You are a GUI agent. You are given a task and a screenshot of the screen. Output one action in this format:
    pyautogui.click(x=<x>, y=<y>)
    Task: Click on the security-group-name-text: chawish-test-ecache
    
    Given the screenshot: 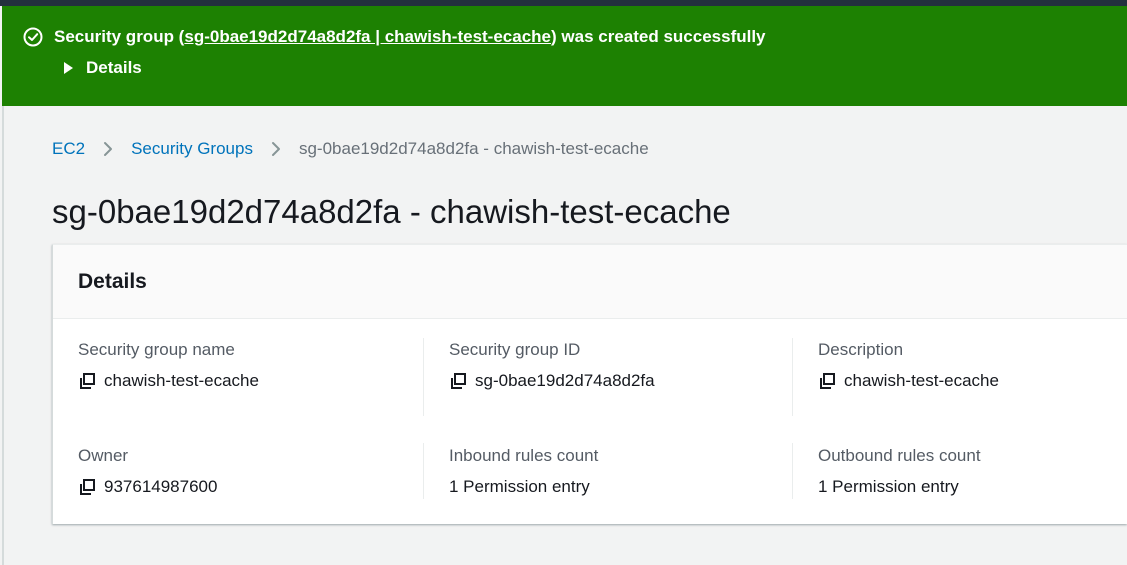 What is the action you would take?
    pyautogui.click(x=181, y=380)
    